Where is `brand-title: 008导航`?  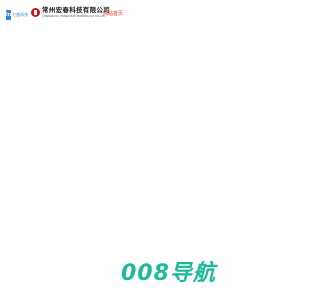 brand-title: 008导航 is located at coordinates (168, 273).